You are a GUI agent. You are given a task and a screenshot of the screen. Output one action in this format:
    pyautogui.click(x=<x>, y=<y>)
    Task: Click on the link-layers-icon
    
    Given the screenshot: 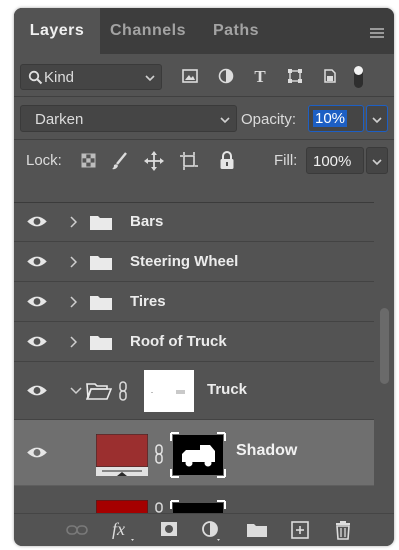 What is the action you would take?
    pyautogui.click(x=77, y=530)
    